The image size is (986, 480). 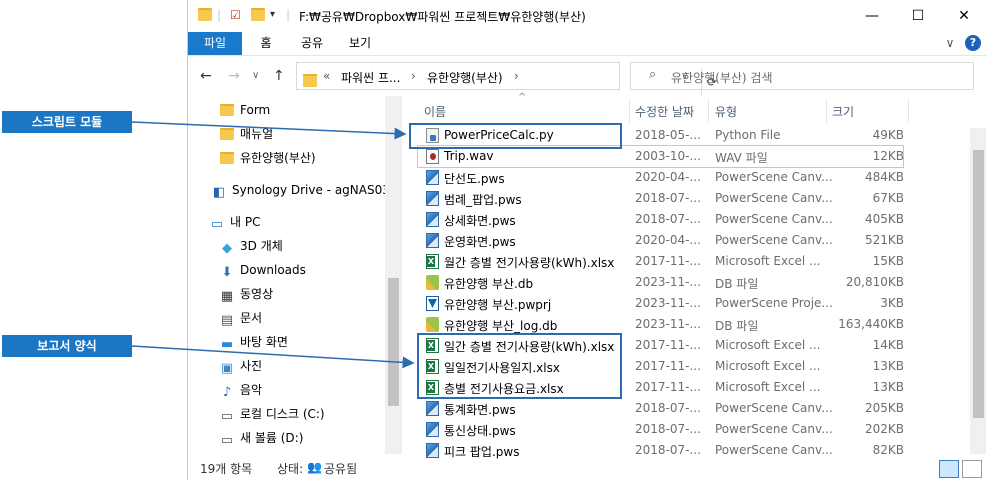 What do you see at coordinates (269, 130) in the screenshot?
I see `arrow-to-script` at bounding box center [269, 130].